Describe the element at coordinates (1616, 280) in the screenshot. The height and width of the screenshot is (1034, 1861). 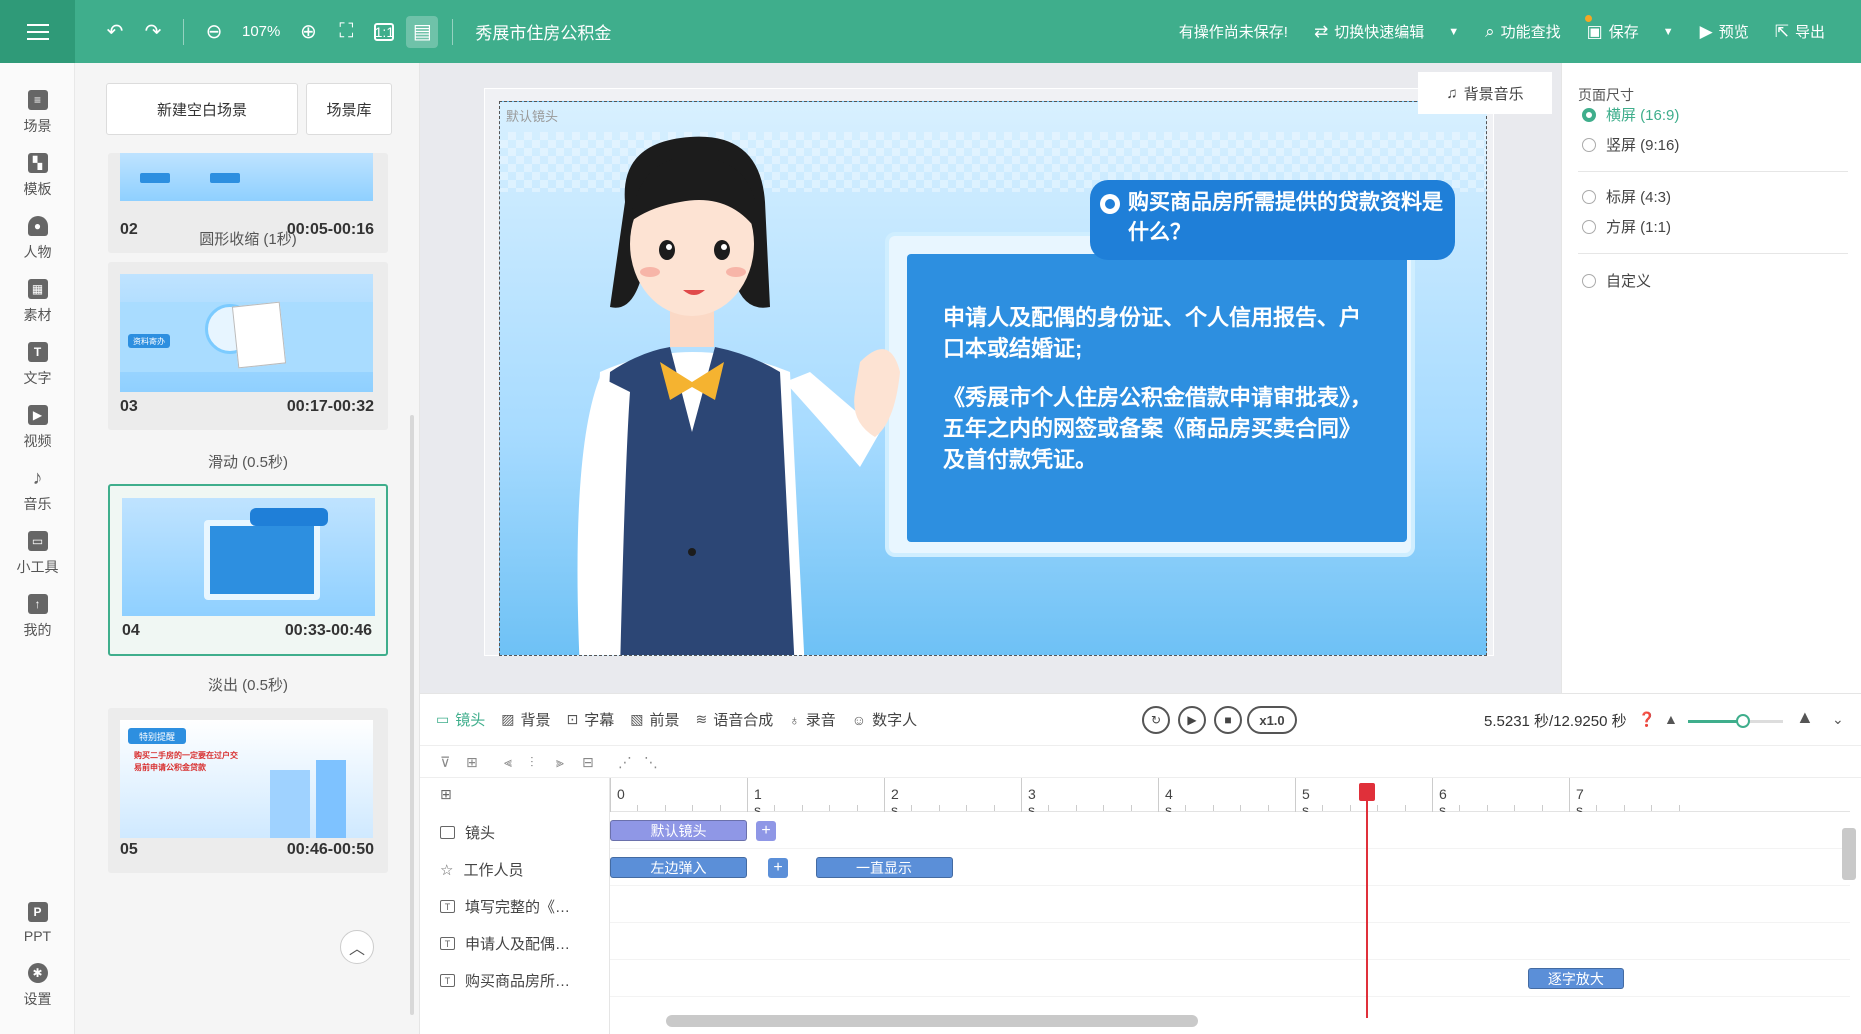
I see `radio-custom: 自定义` at that location.